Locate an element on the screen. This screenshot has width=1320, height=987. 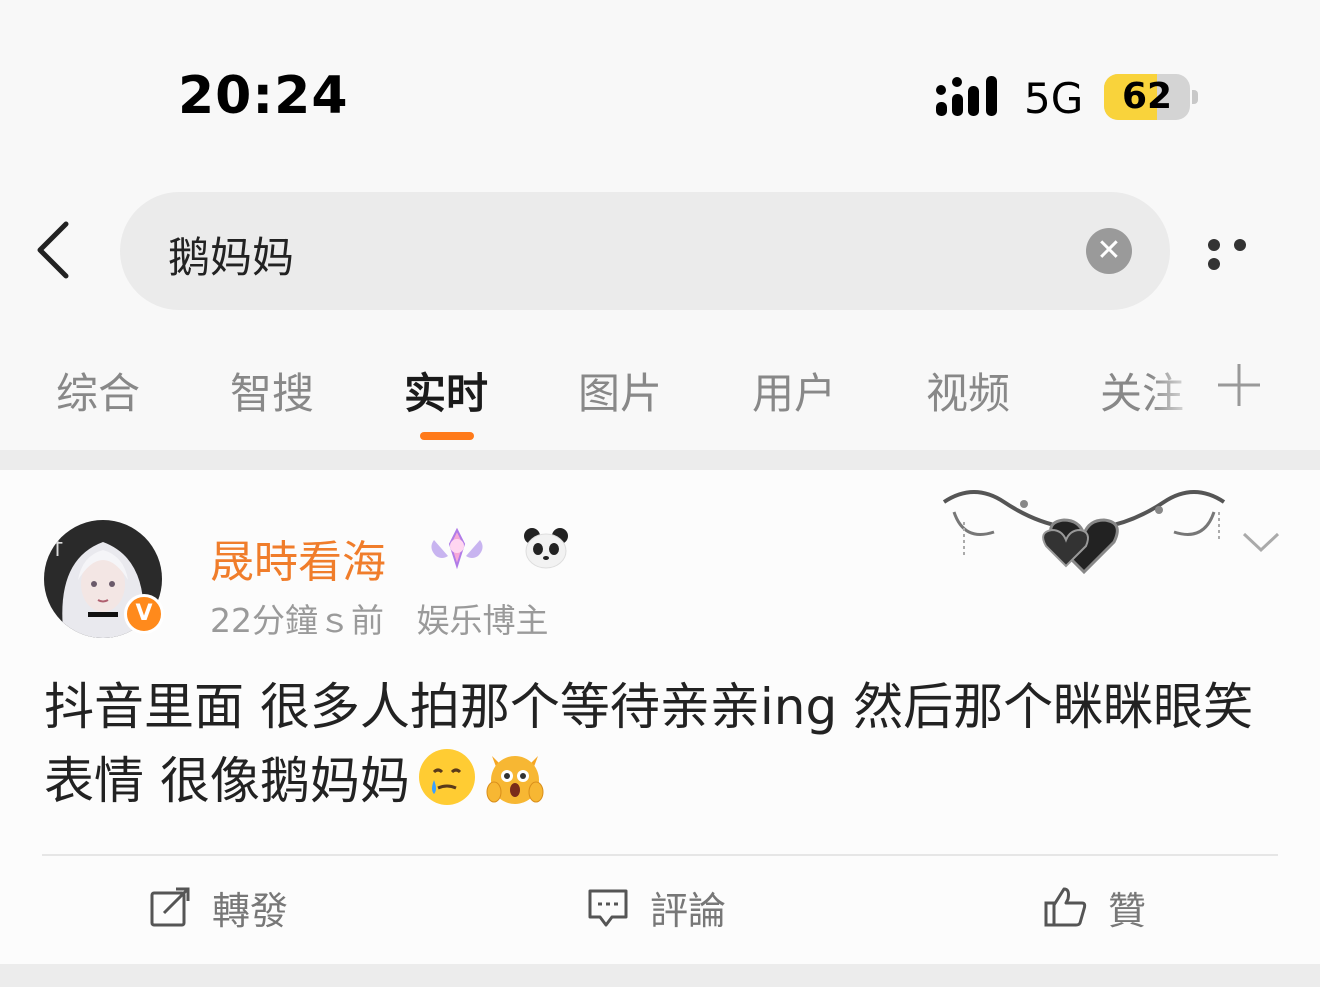
heart-ornament-icon is located at coordinates (1084, 532).